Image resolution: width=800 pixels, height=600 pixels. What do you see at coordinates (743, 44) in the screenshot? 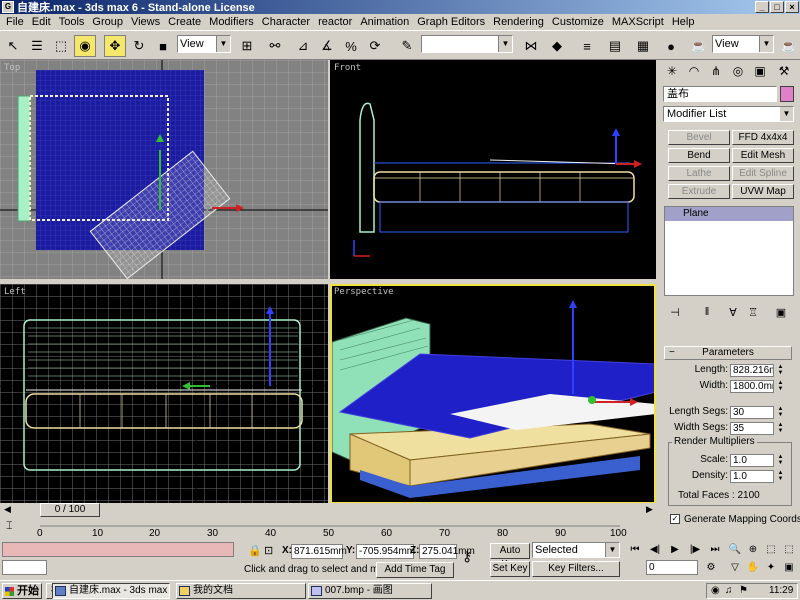
I see `render-type-combo: View ▼` at bounding box center [743, 44].